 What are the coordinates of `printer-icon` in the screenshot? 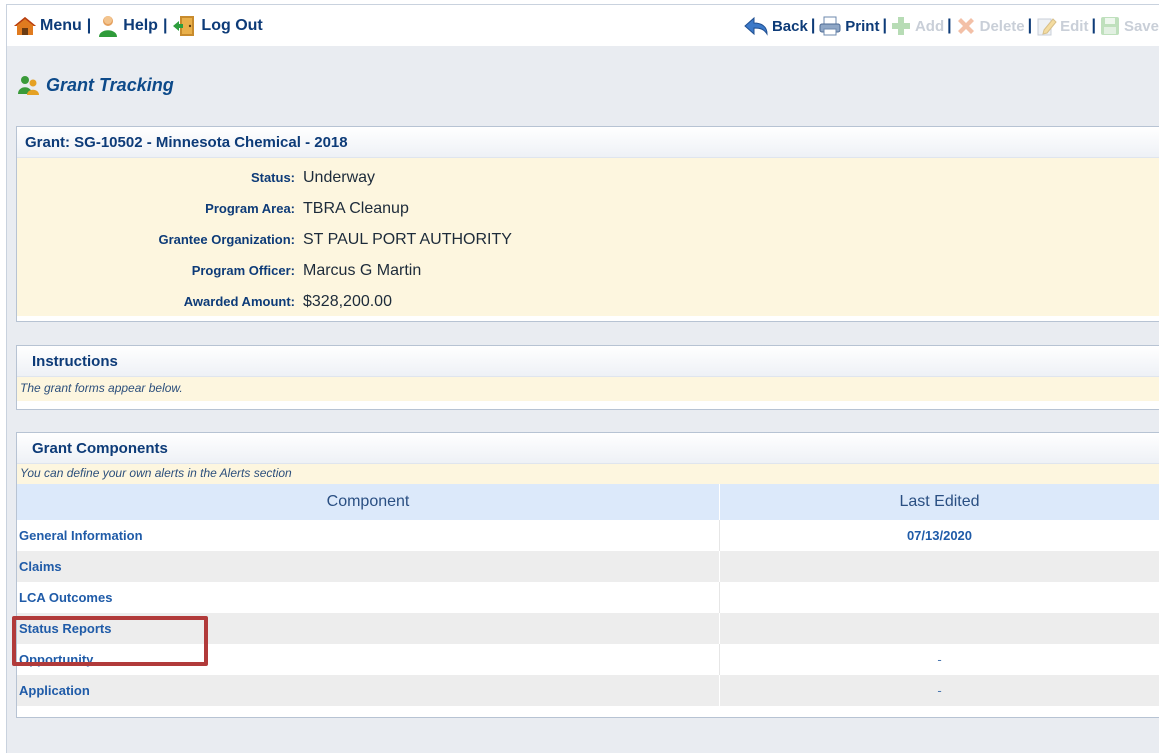 It's located at (830, 26).